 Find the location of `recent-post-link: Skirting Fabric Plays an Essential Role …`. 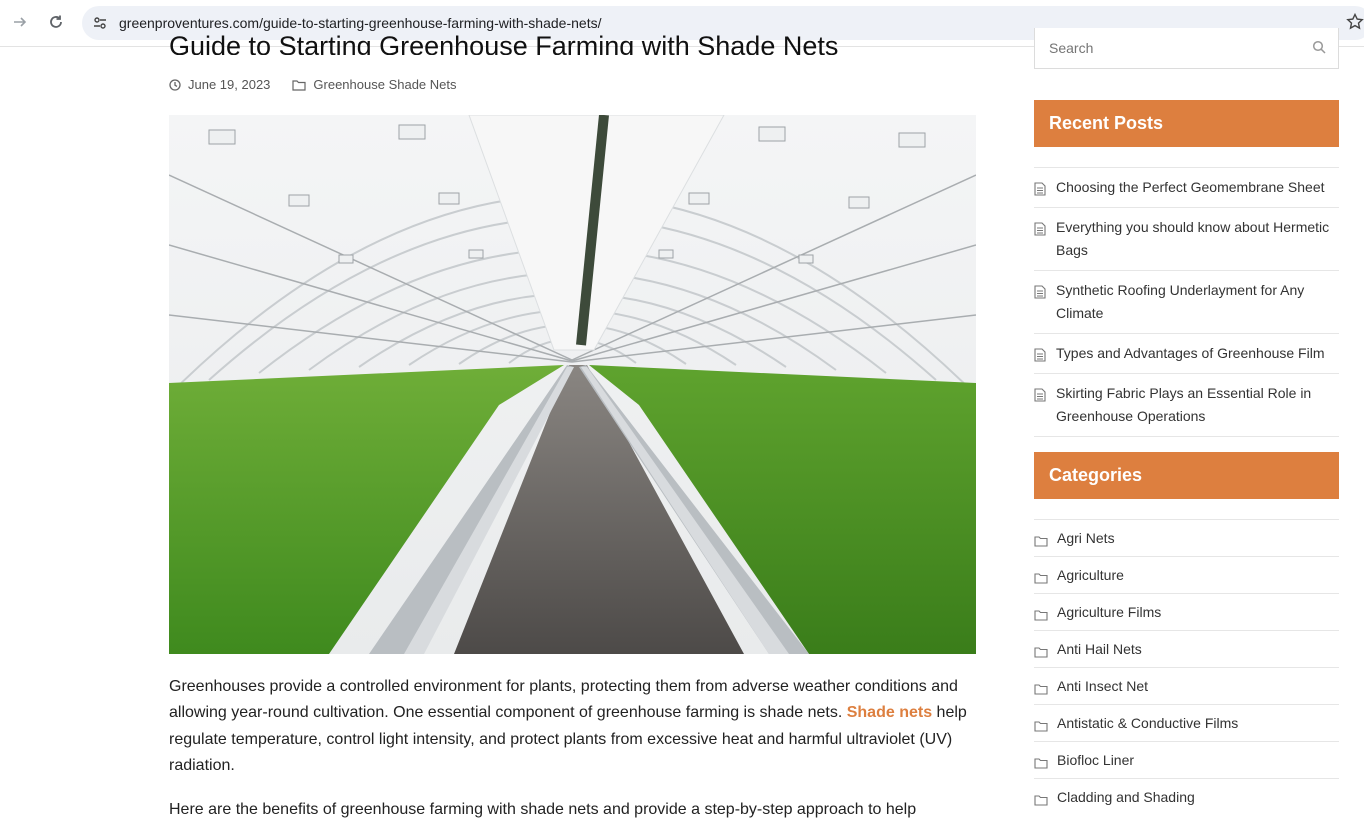

recent-post-link: Skirting Fabric Plays an Essential Role … is located at coordinates (1183, 404).